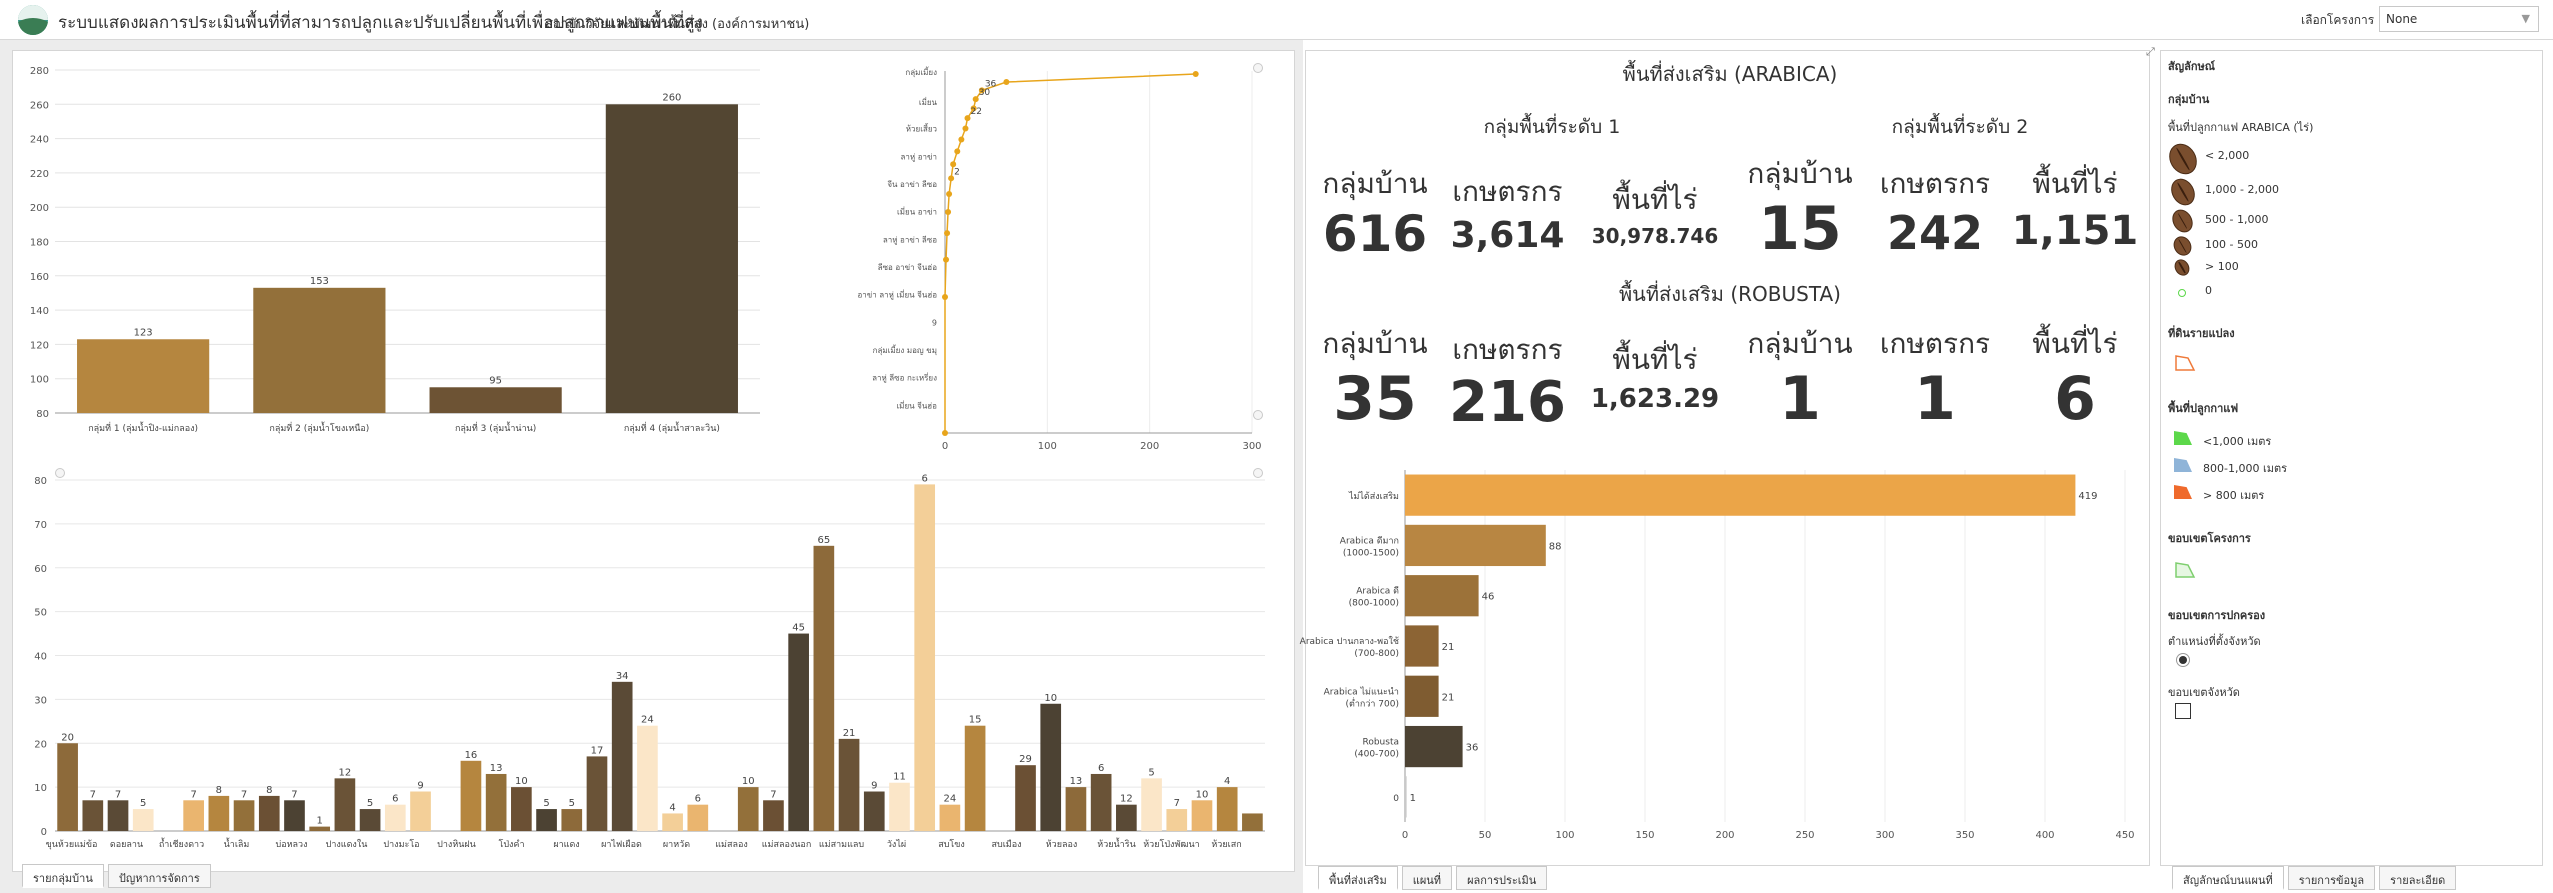 The image size is (2553, 893). What do you see at coordinates (2351, 458) in the screenshot?
I see `legend-panel` at bounding box center [2351, 458].